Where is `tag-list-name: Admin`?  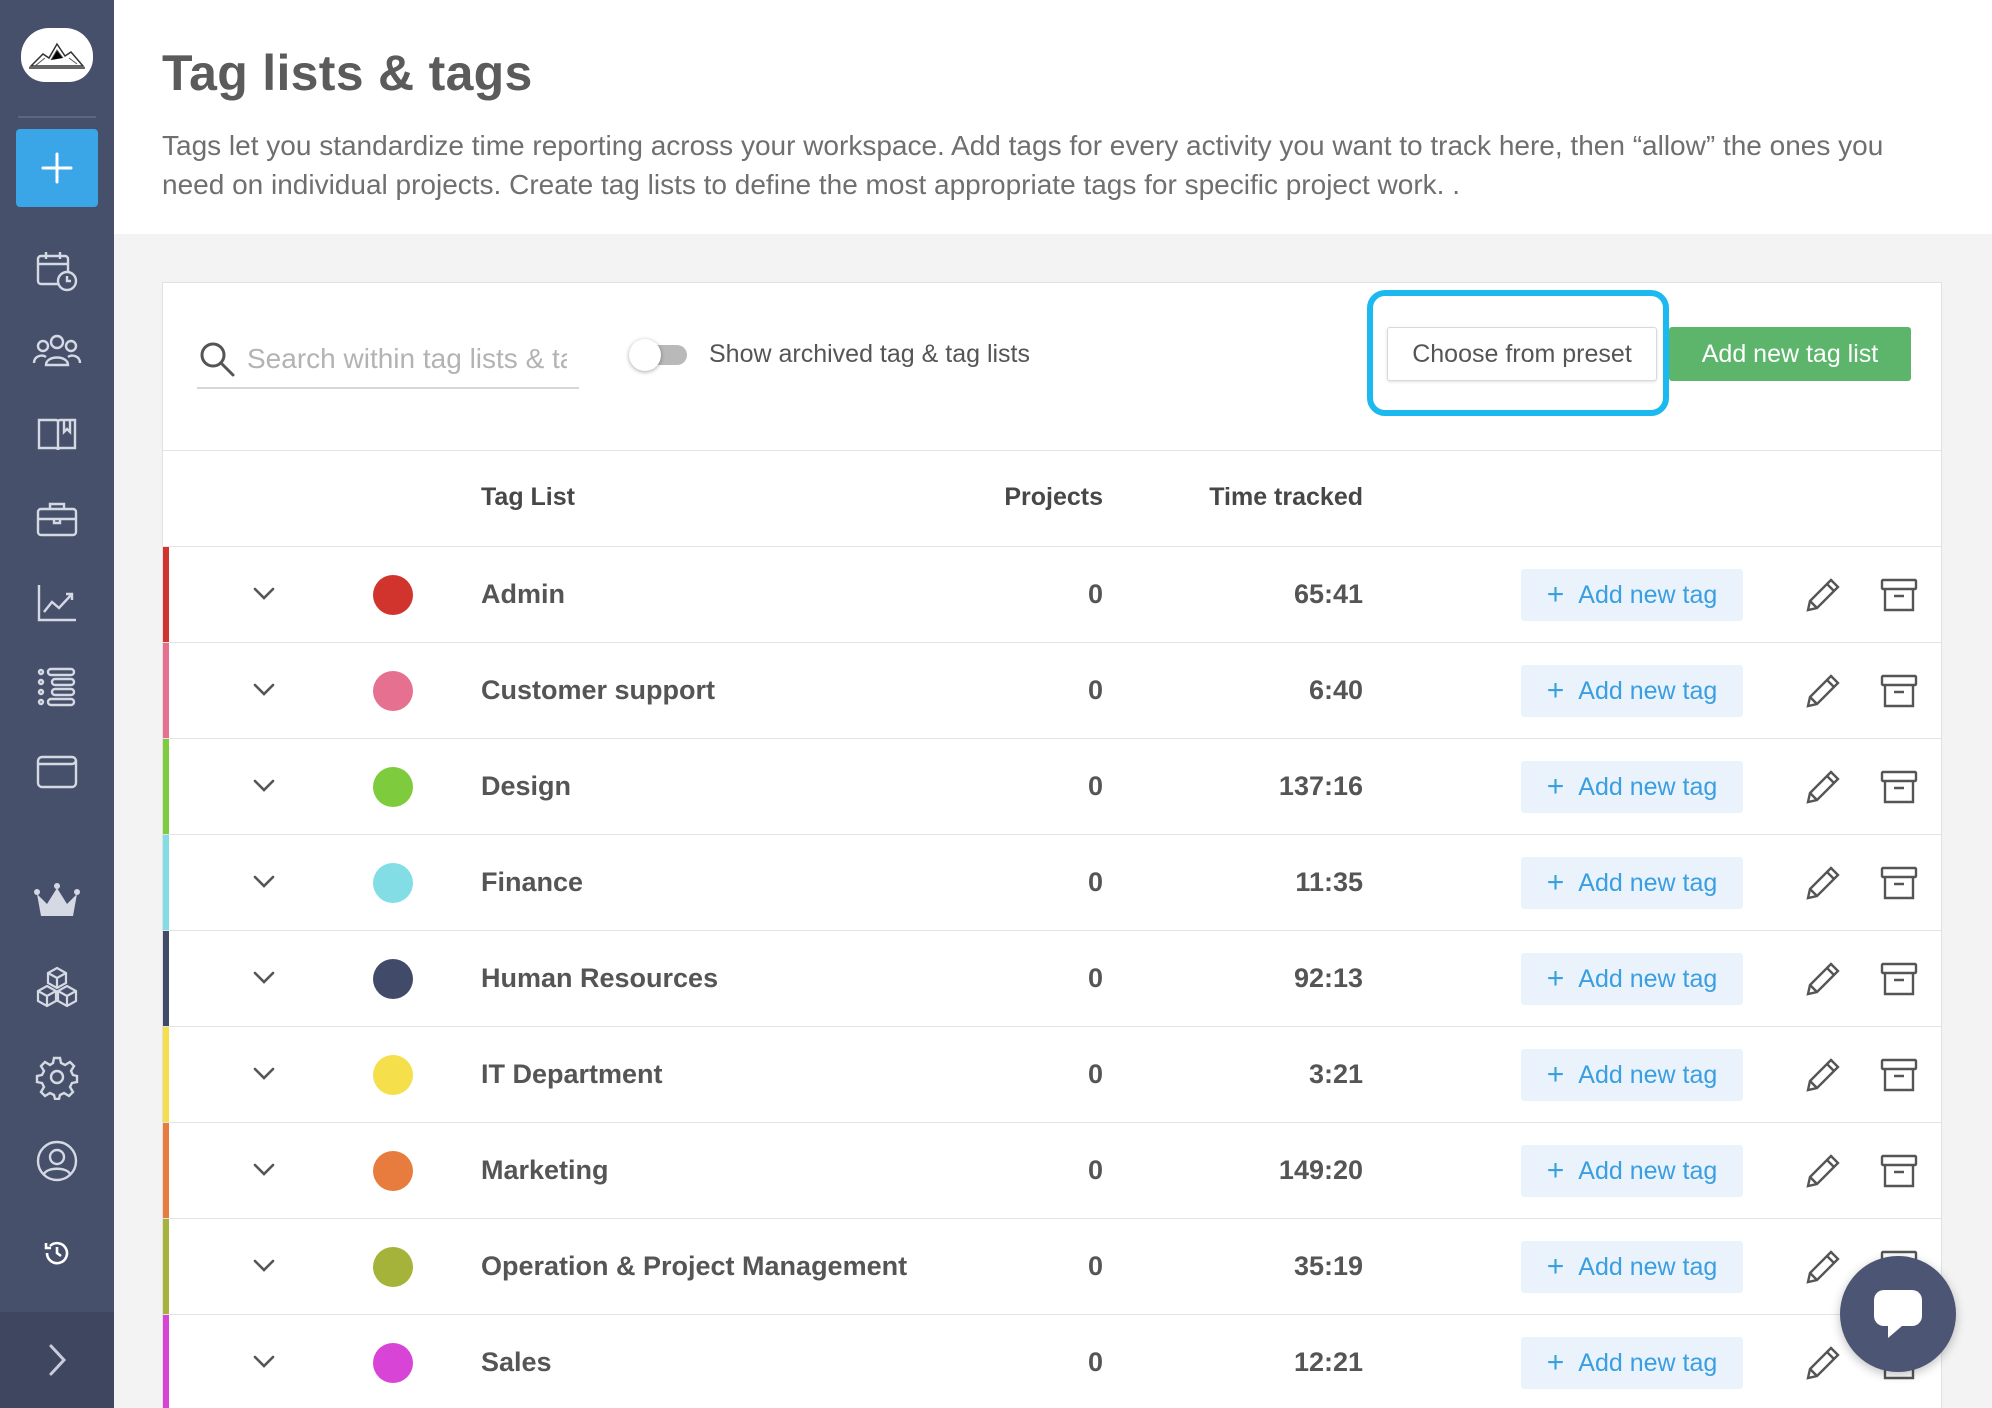 tag-list-name: Admin is located at coordinates (523, 594).